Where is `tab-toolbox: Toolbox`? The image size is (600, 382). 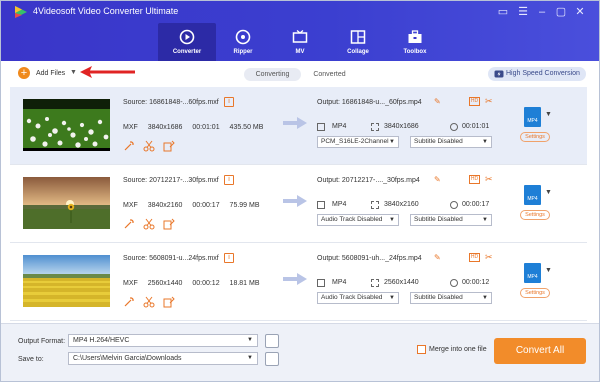
tab-toolbox: Toolbox is located at coordinates (415, 42).